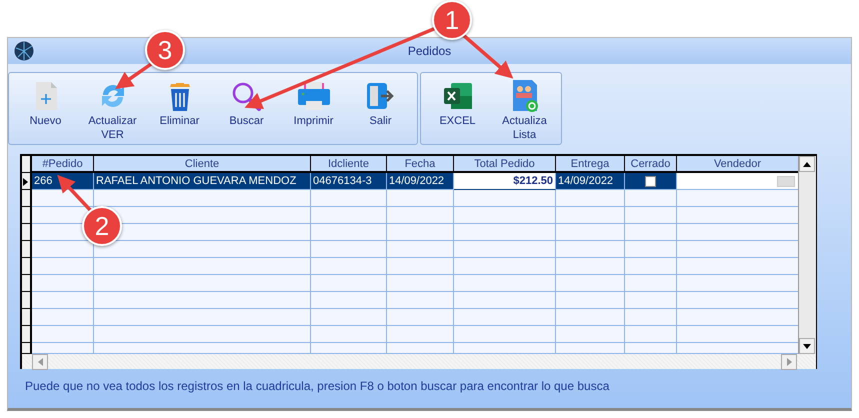 The image size is (859, 418). What do you see at coordinates (590, 164) in the screenshot?
I see `column-header: Entrega` at bounding box center [590, 164].